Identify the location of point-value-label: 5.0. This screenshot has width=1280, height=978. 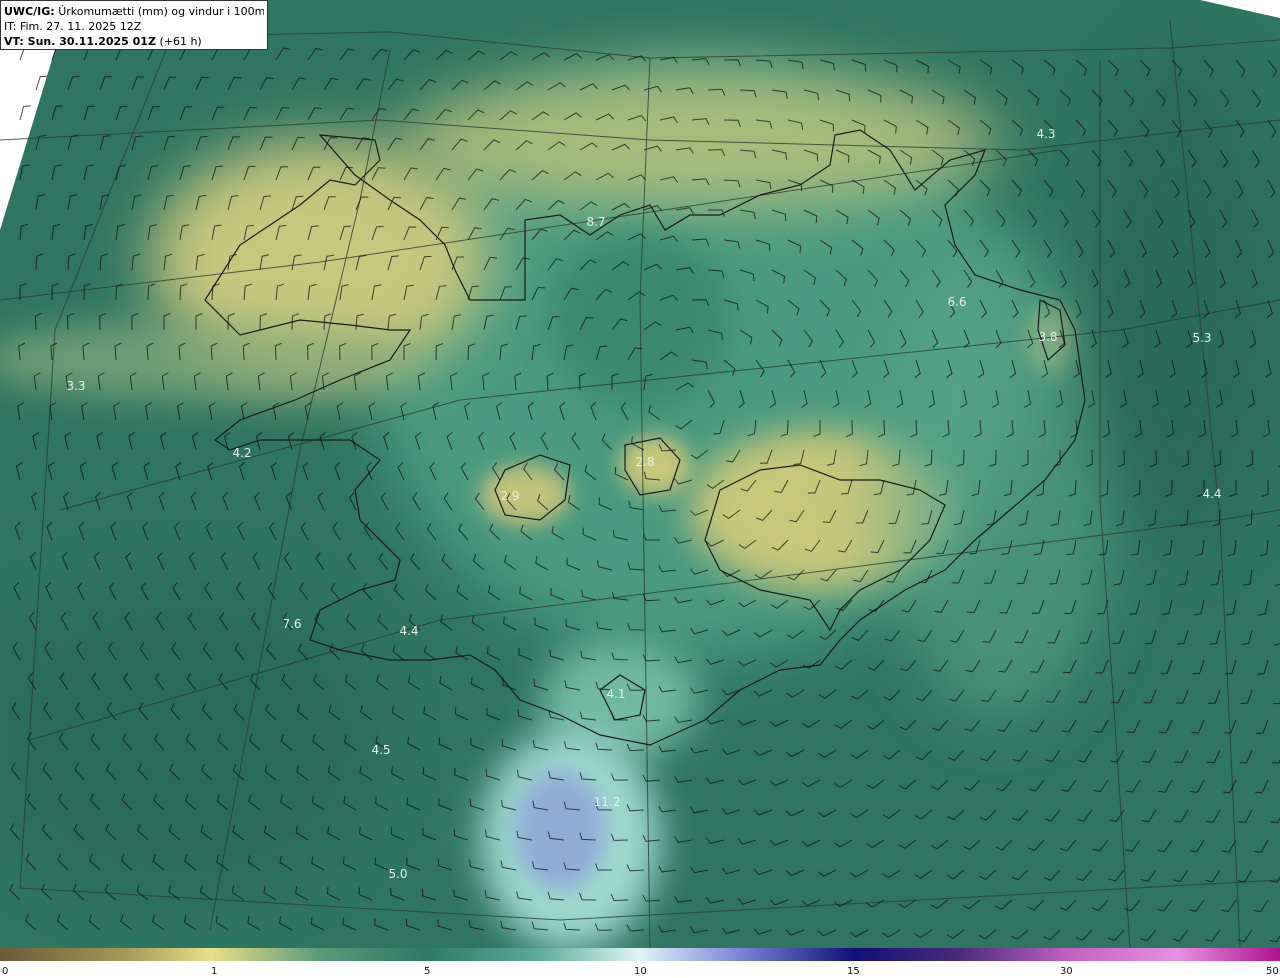
(397, 874).